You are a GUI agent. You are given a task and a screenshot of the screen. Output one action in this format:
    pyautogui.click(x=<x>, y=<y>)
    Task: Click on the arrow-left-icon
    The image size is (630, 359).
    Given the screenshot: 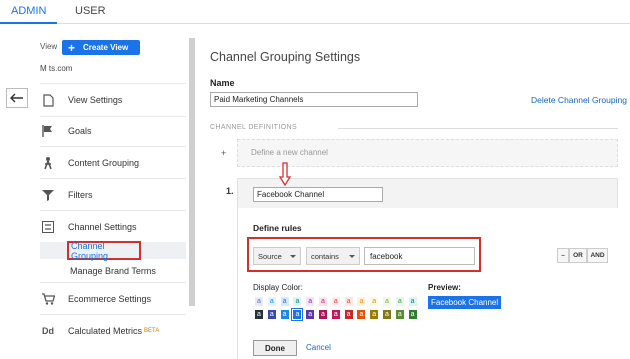 What is the action you would take?
    pyautogui.click(x=16, y=98)
    